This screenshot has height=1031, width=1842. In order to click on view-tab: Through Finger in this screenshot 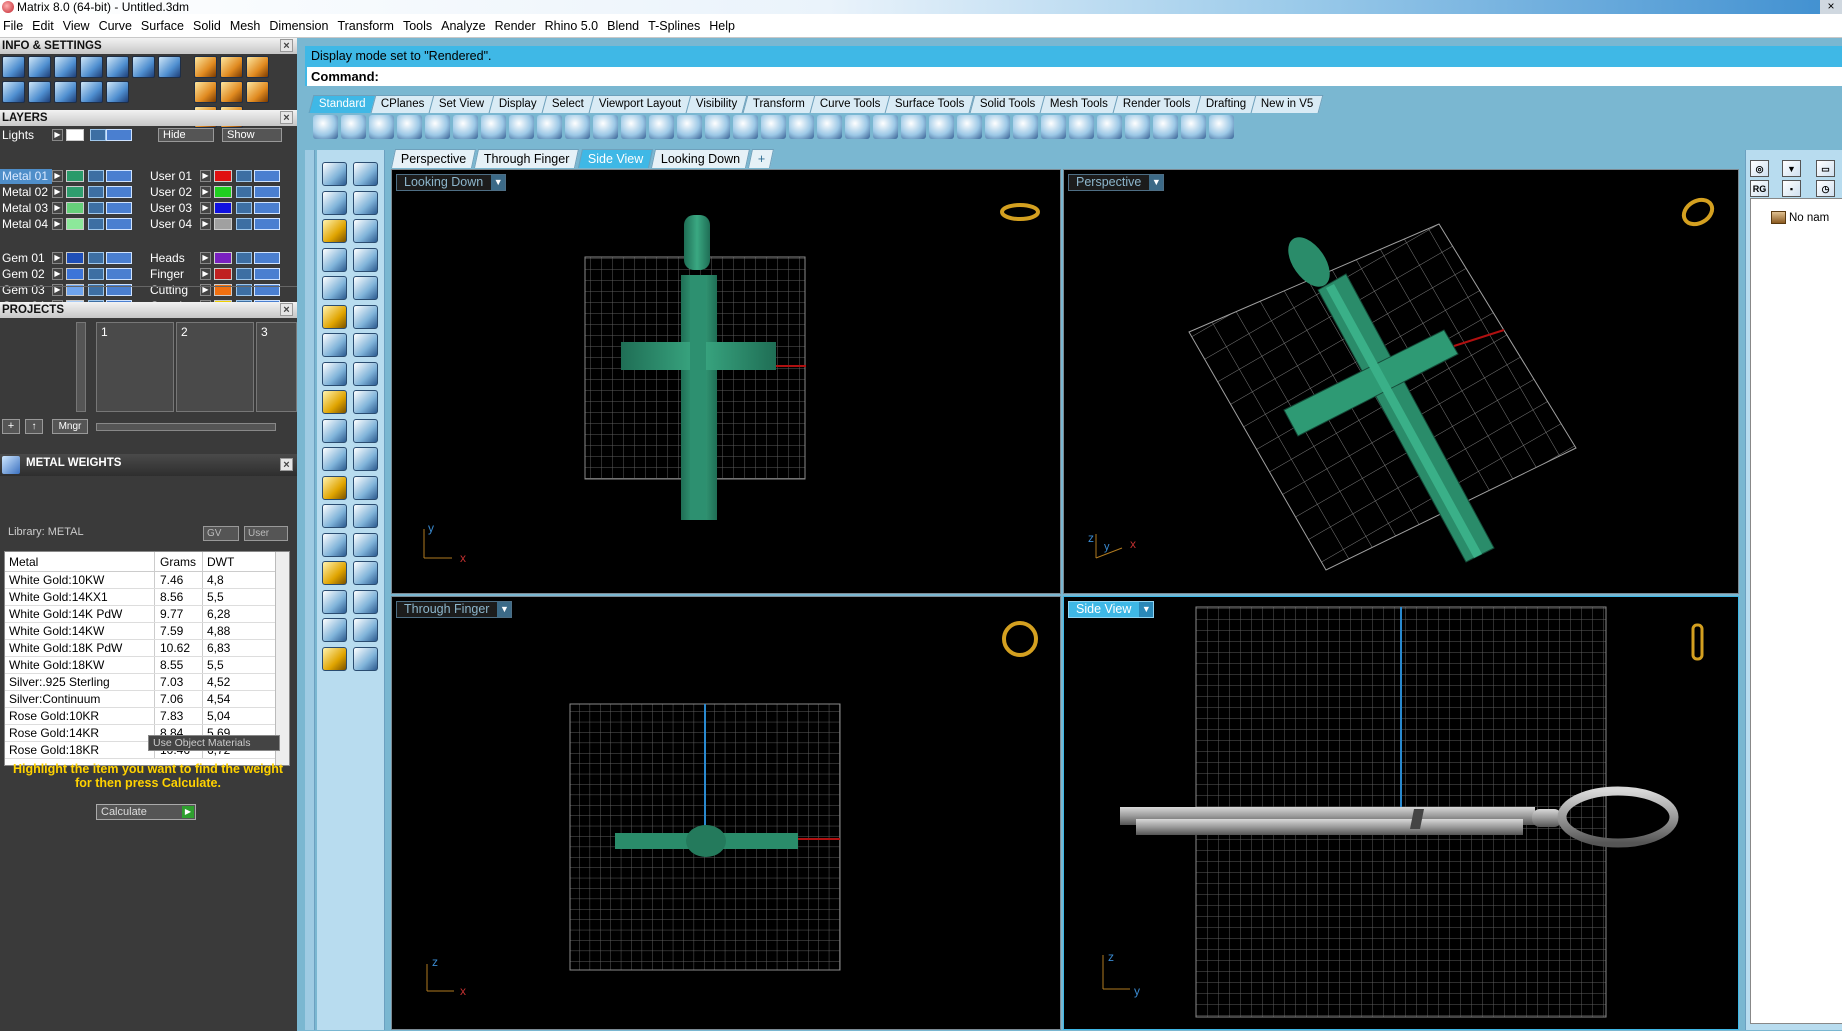, I will do `click(527, 158)`.